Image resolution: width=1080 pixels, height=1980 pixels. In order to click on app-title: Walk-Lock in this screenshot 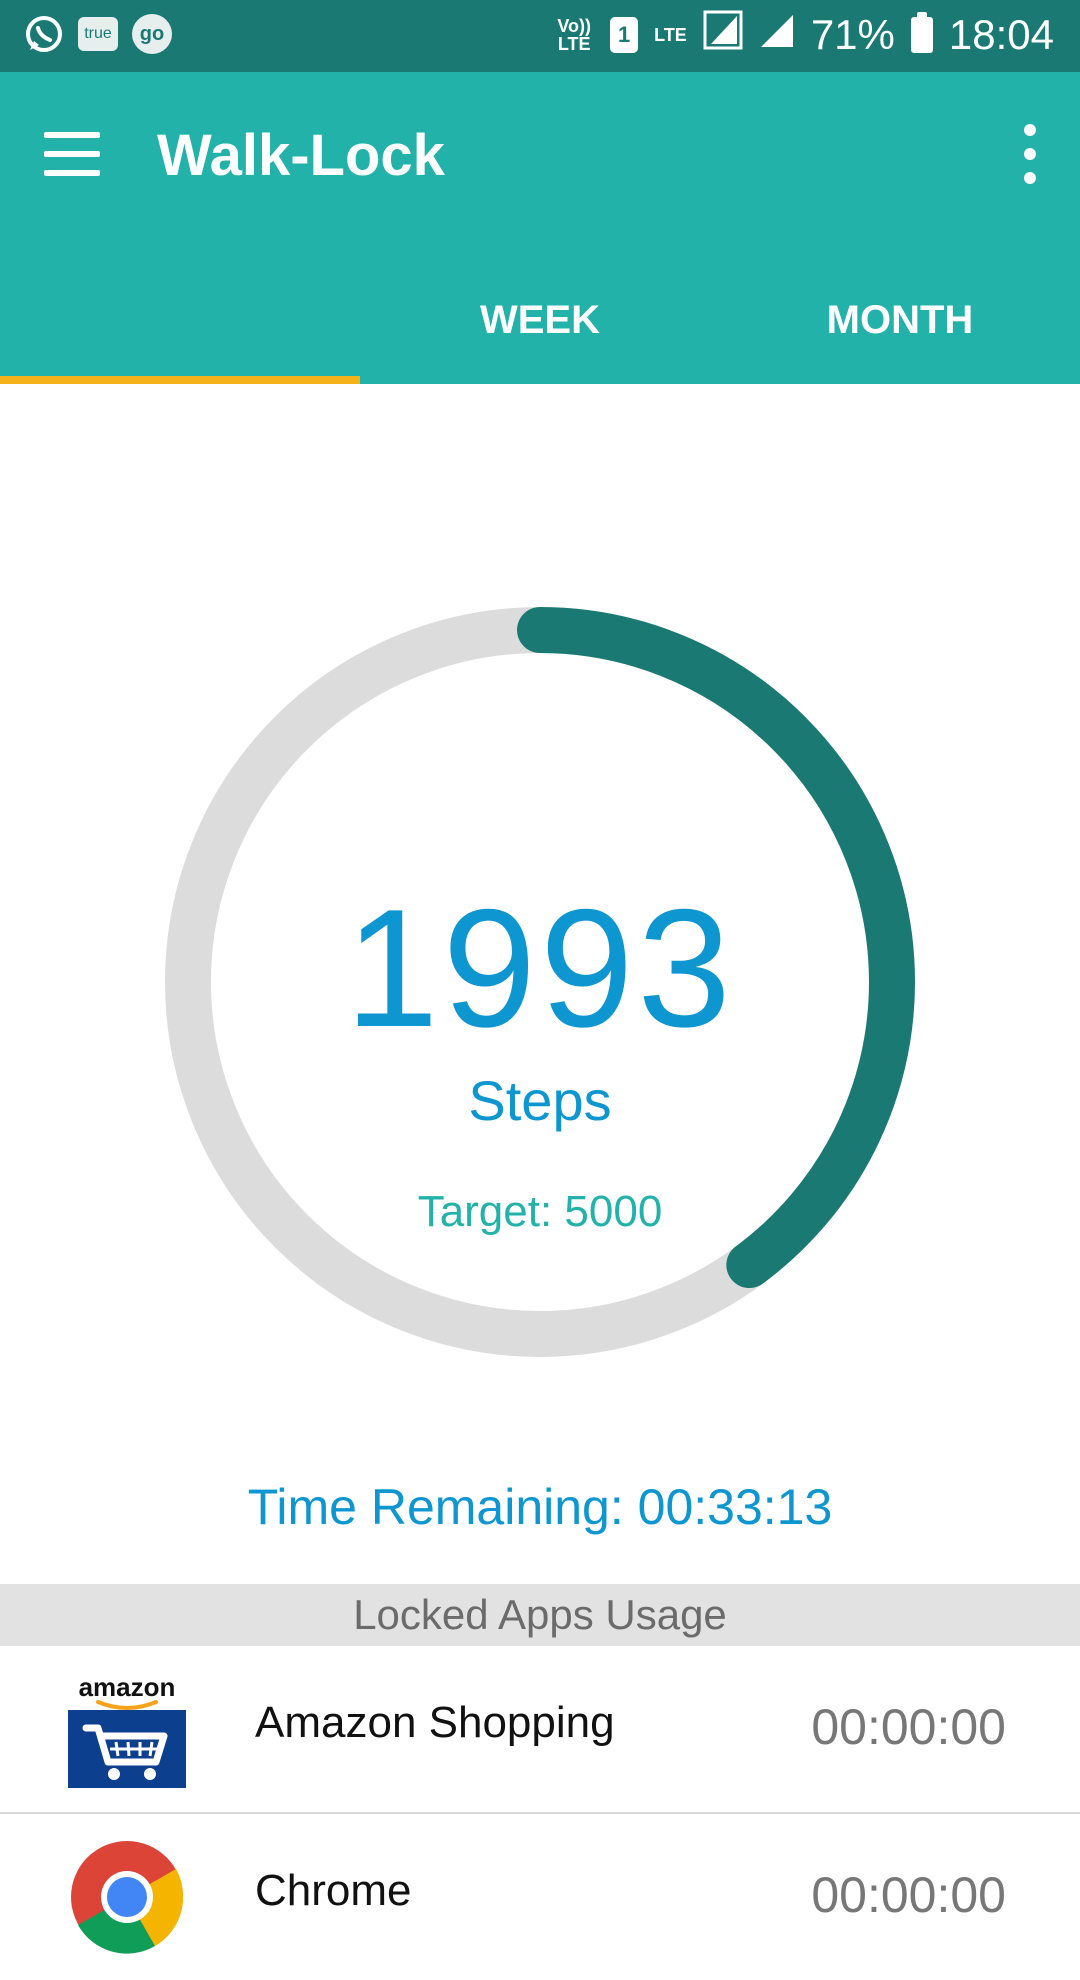, I will do `click(301, 155)`.